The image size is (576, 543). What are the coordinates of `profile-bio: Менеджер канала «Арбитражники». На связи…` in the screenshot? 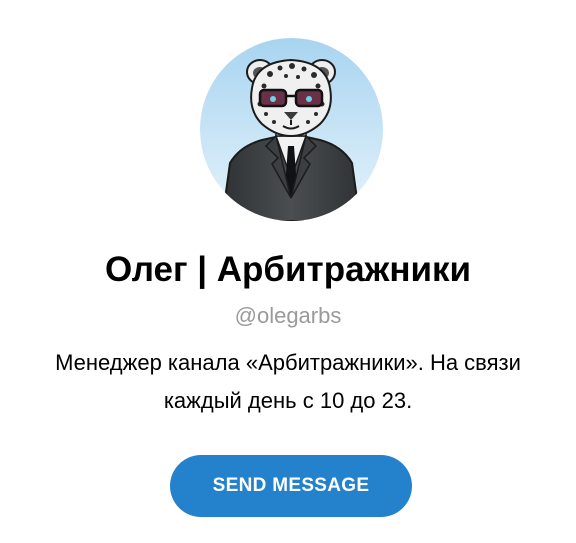 It's located at (288, 381).